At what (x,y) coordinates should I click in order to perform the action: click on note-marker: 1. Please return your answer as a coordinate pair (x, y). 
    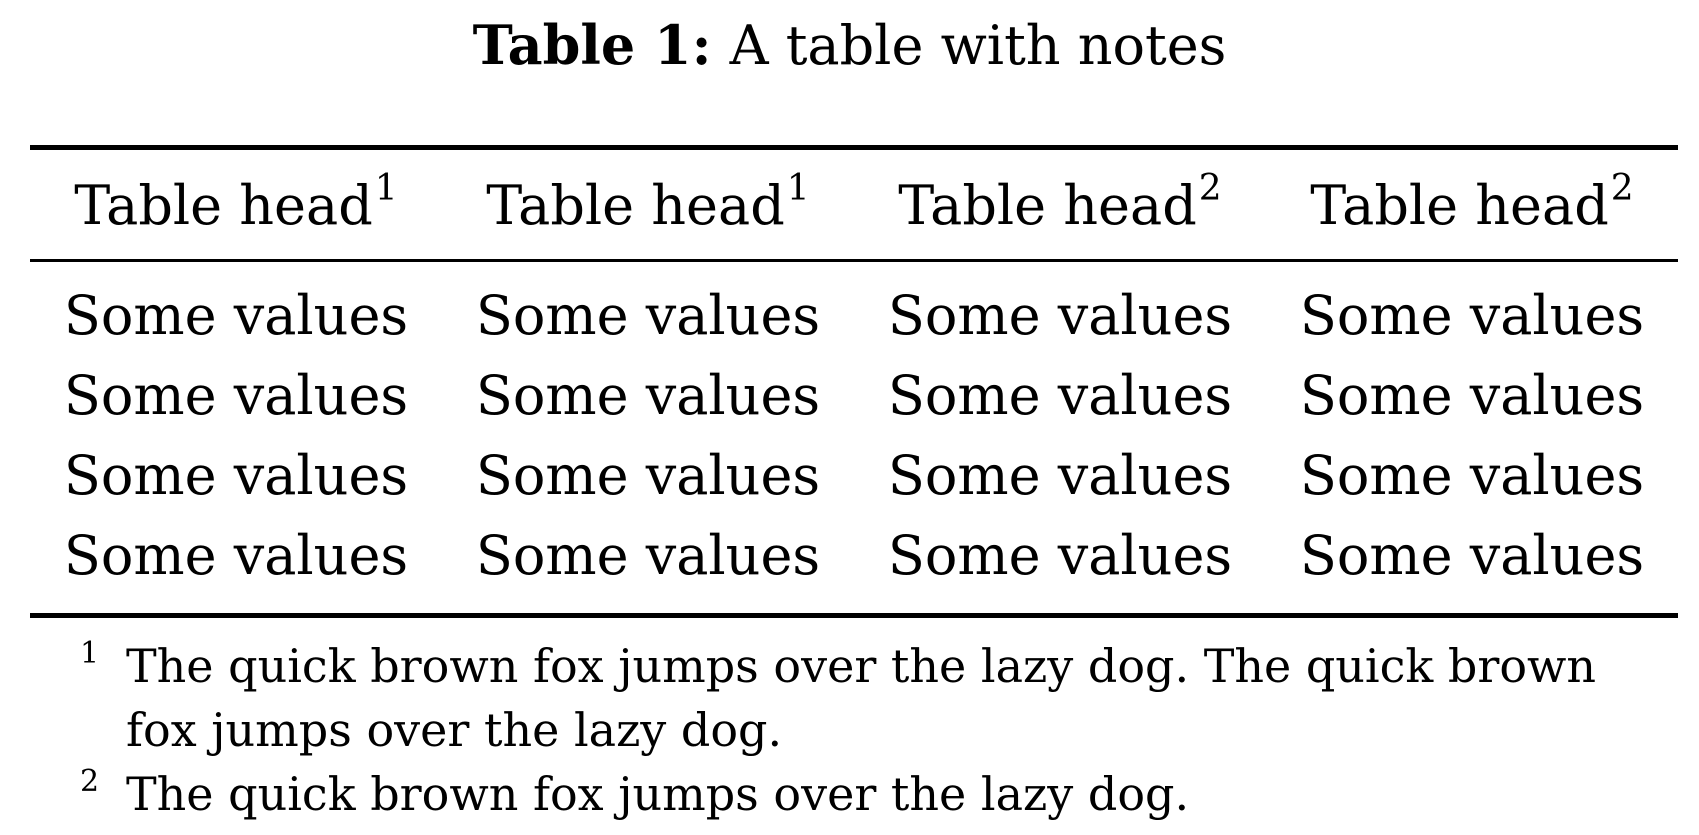
    Looking at the image, I should click on (90, 653).